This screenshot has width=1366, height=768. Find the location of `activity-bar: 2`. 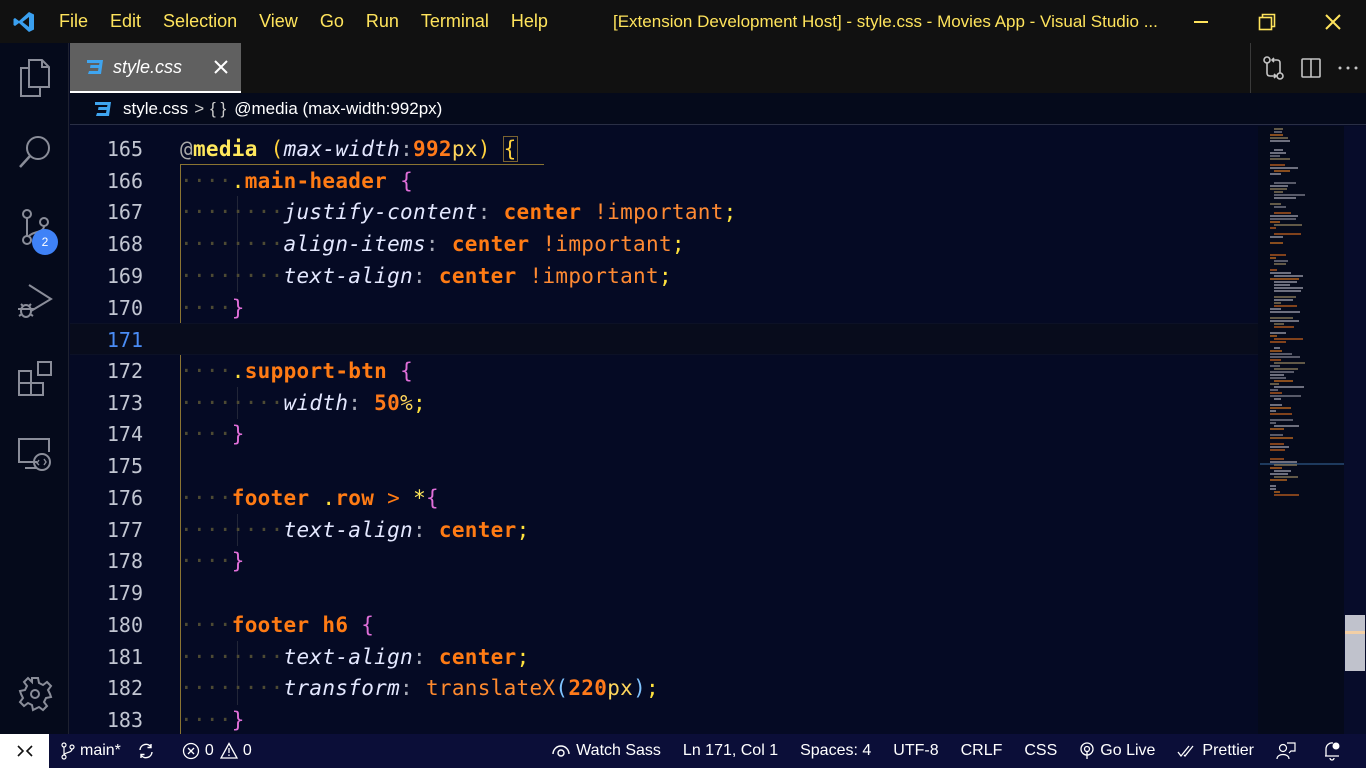

activity-bar: 2 is located at coordinates (34, 388).